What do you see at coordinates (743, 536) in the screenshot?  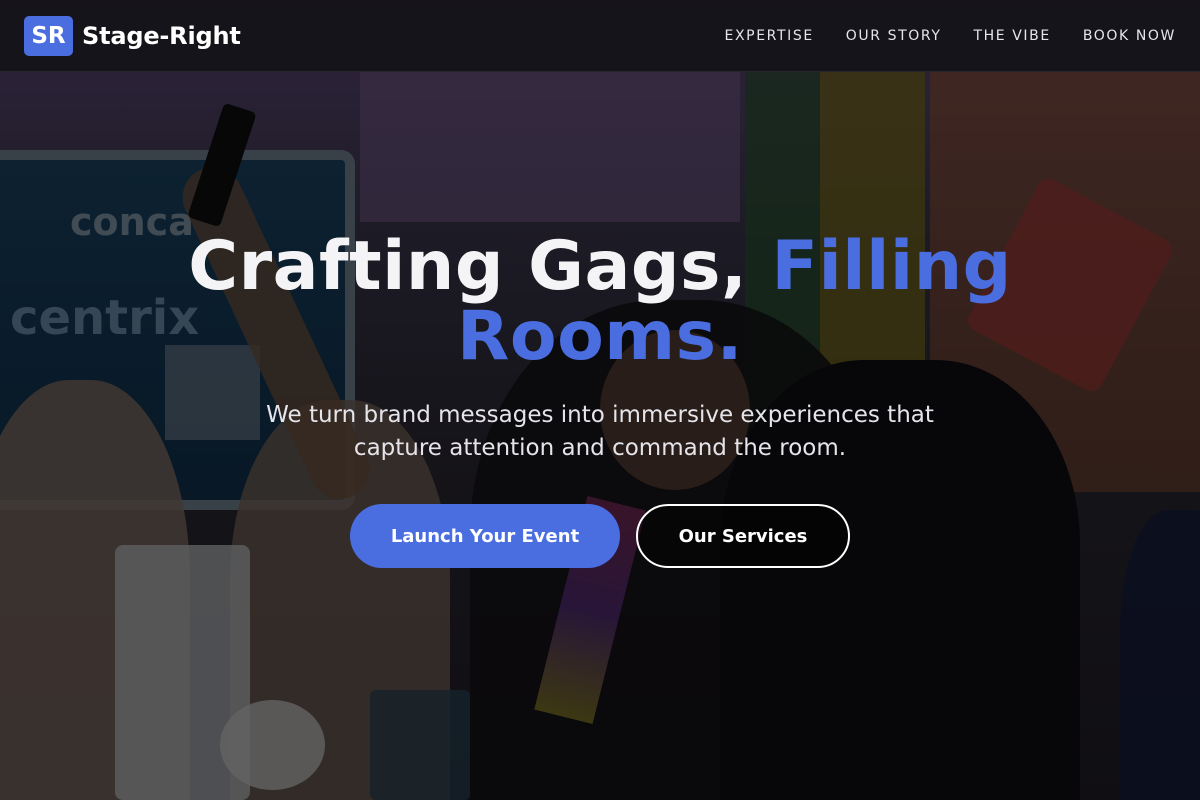 I see `our-services-button: Our Services` at bounding box center [743, 536].